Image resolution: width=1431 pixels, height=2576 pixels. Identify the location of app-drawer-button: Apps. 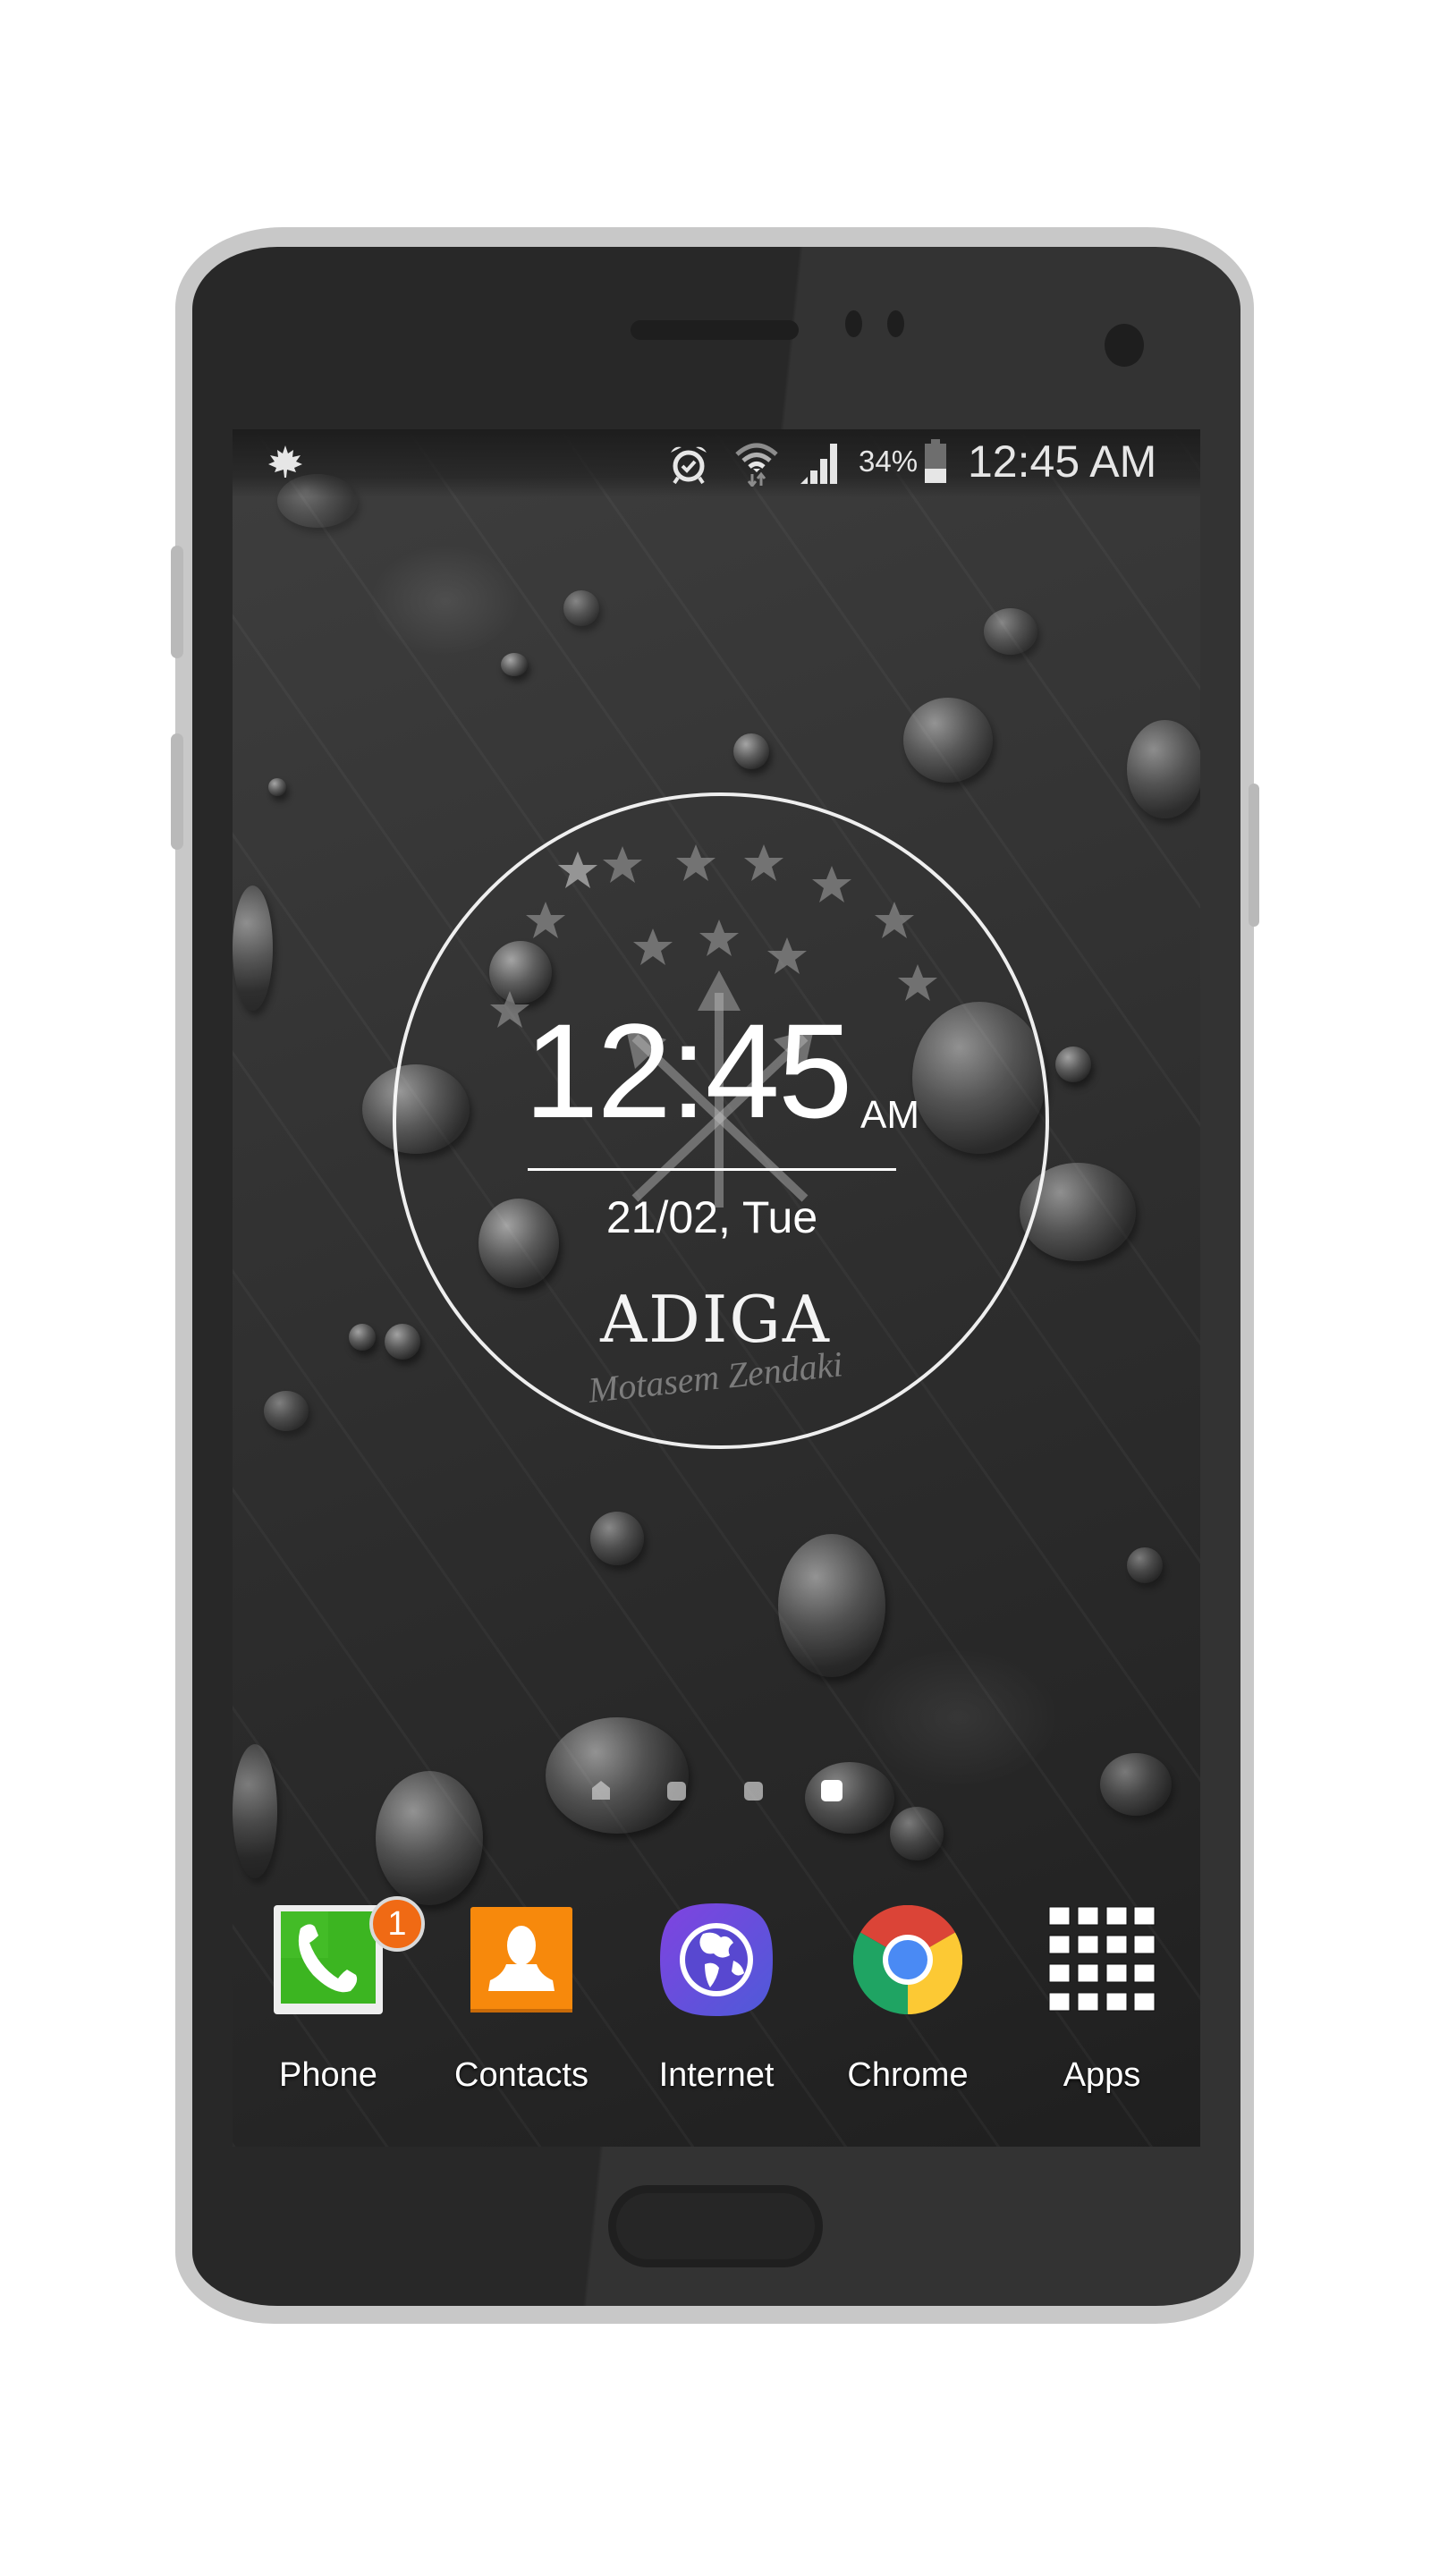
(1101, 2003).